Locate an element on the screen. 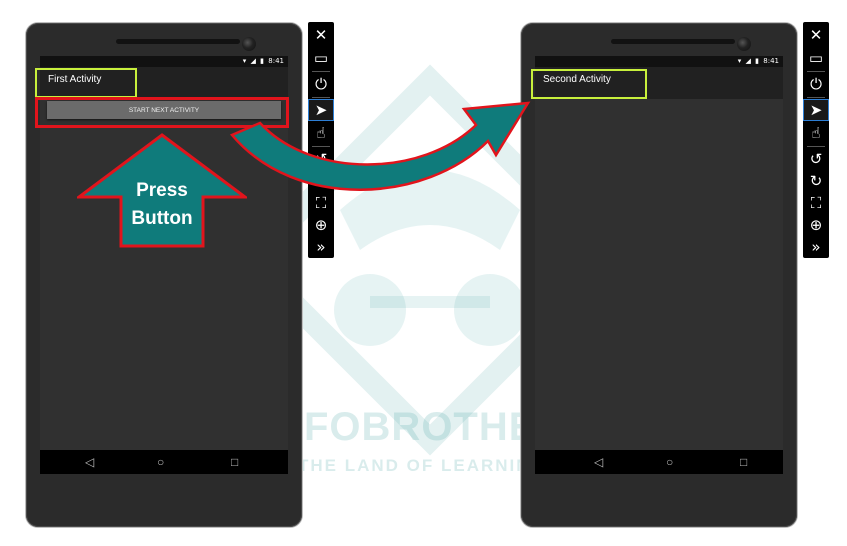 This screenshot has width=847, height=546. button-label: Button is located at coordinates (162, 218).